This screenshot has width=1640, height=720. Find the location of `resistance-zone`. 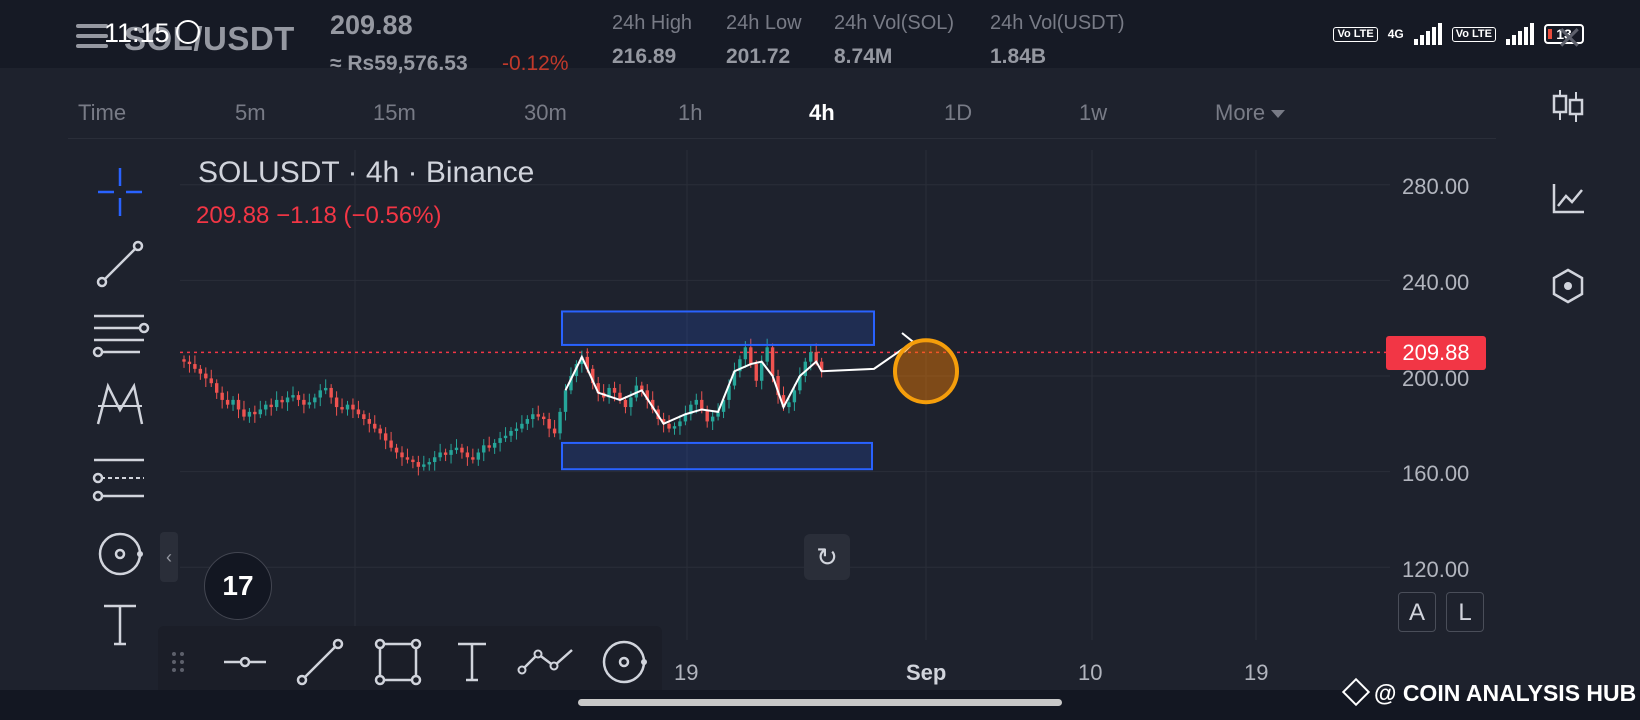

resistance-zone is located at coordinates (718, 328).